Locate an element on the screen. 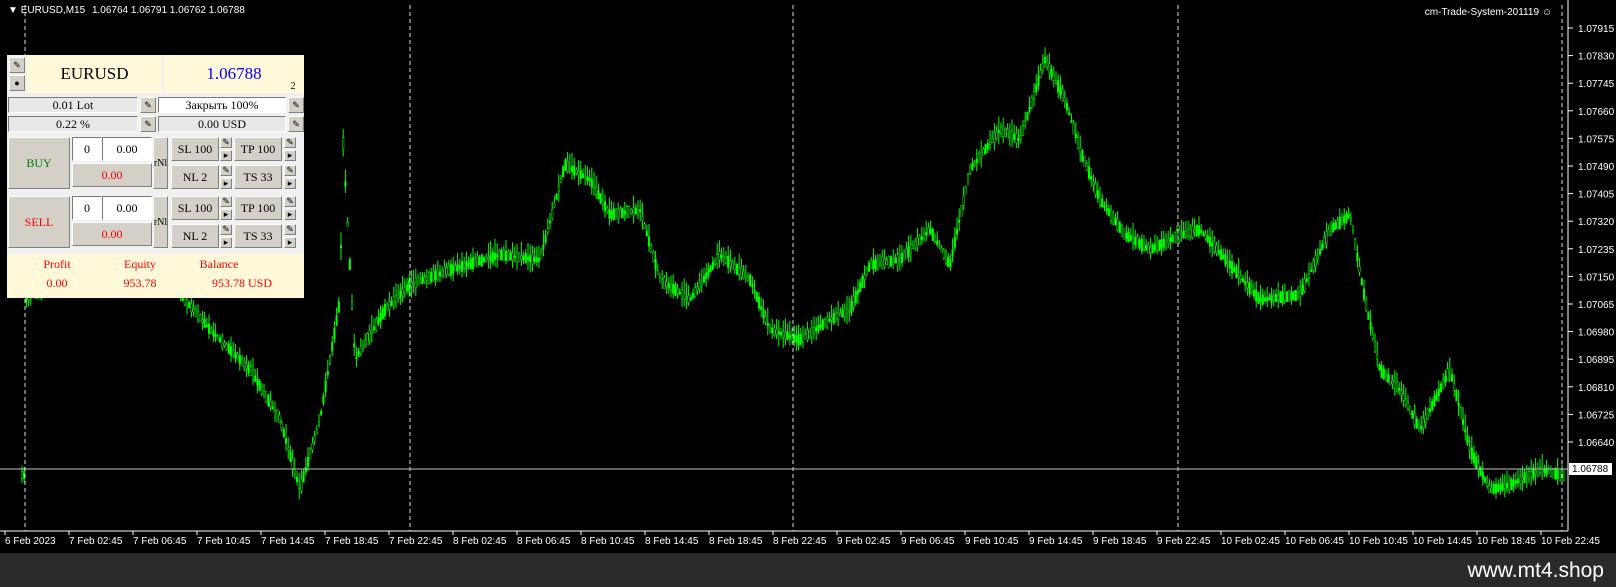 The width and height of the screenshot is (1616, 587). time-label: 9 Feb 10:45 is located at coordinates (992, 541).